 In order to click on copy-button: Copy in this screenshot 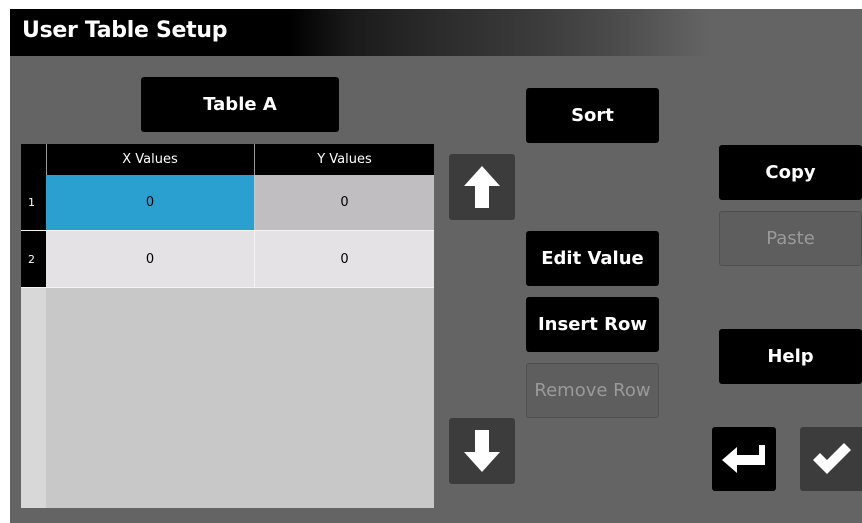, I will do `click(790, 172)`.